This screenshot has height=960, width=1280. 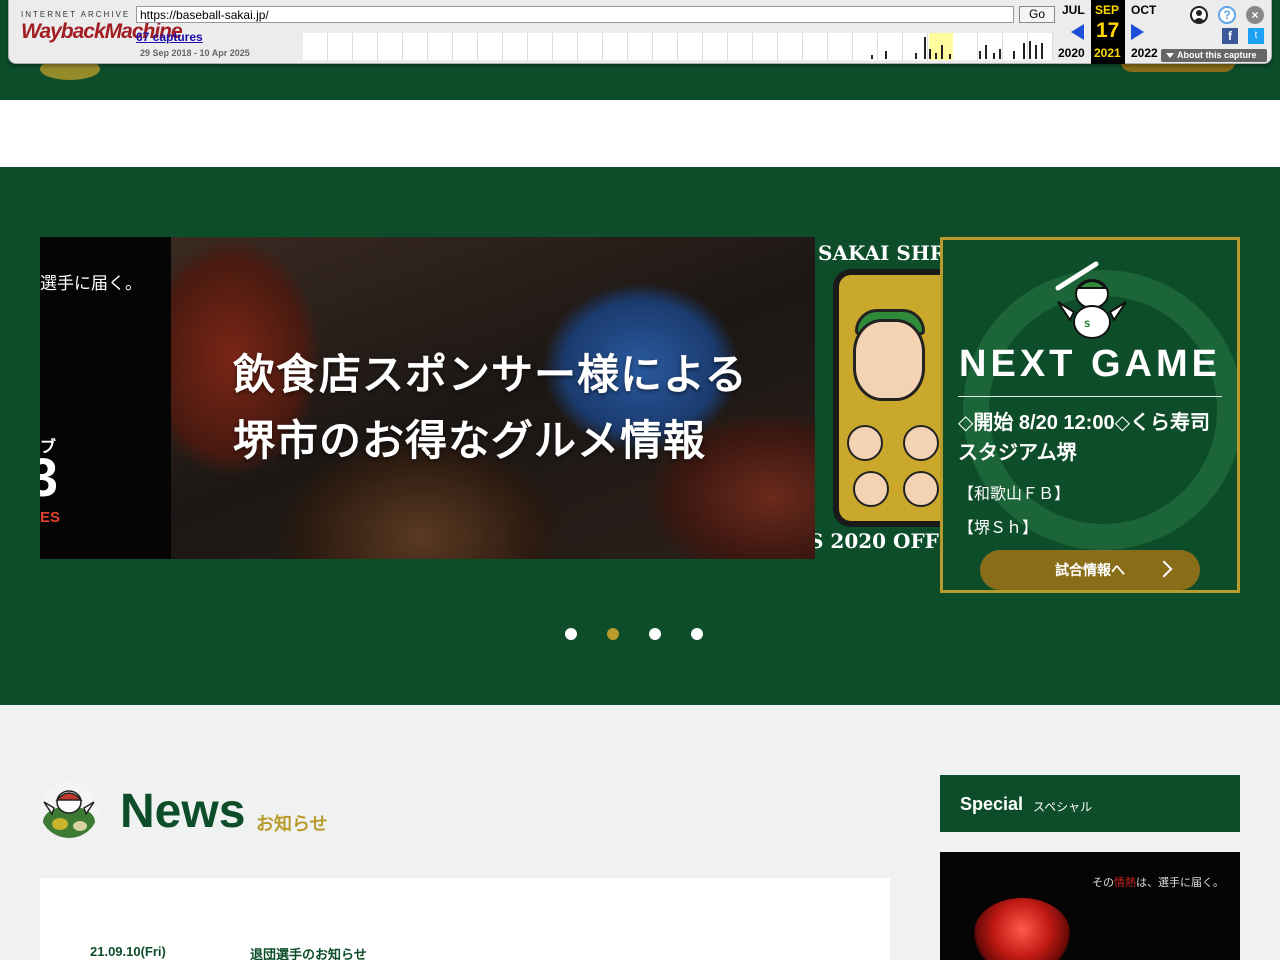 I want to click on rose-image, so click(x=1022, y=929).